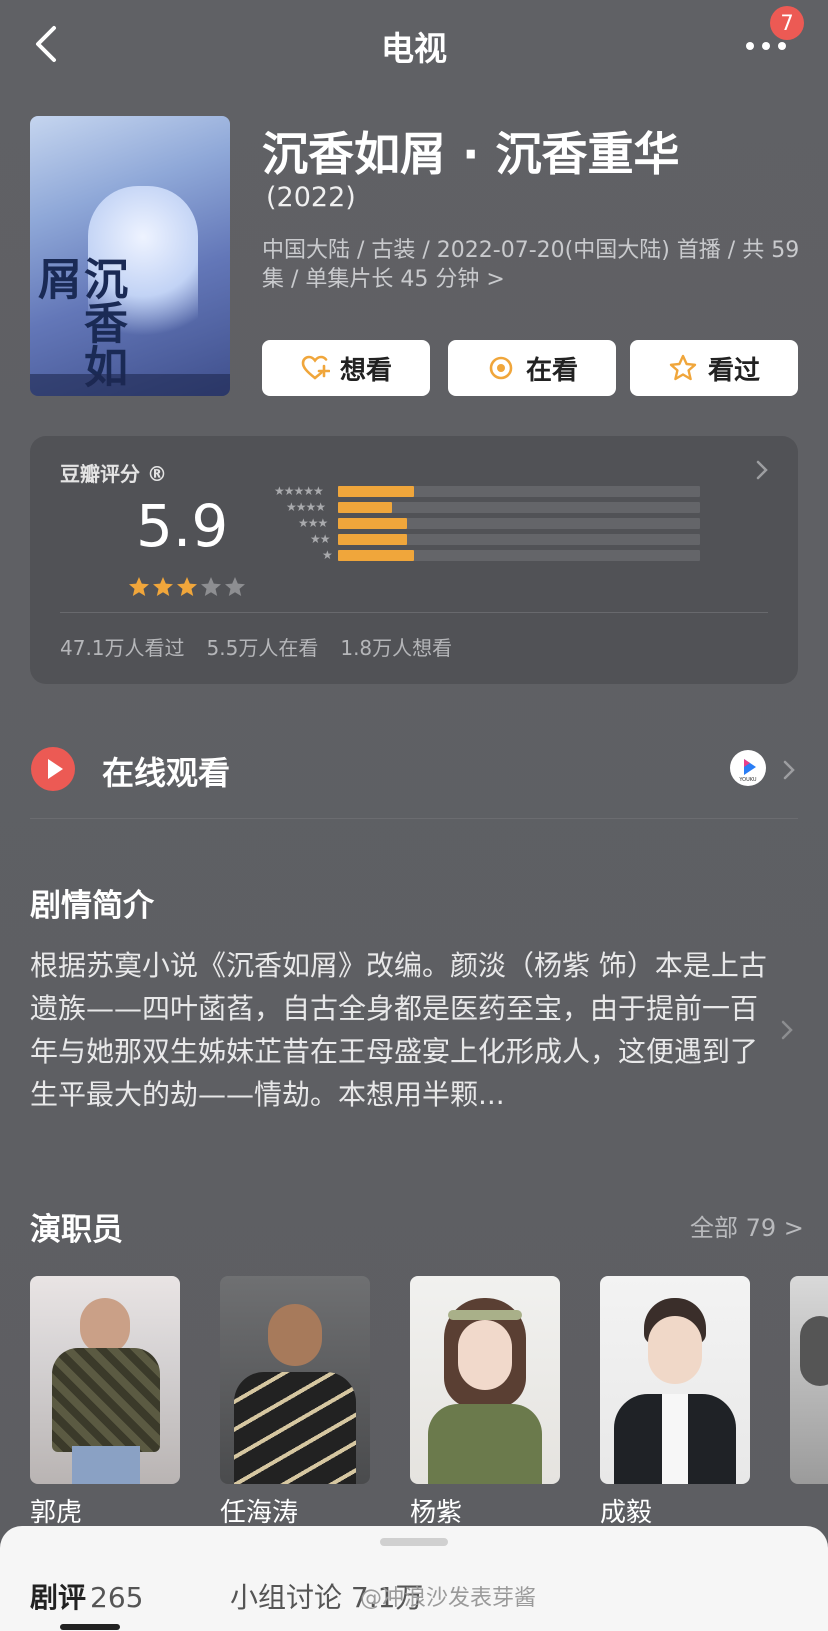 Image resolution: width=828 pixels, height=1631 pixels. Describe the element at coordinates (414, 1578) in the screenshot. I see `bottom-sheet: 剧评 265 小组讨论 7.1万 @冲浪沙发表芽酱` at that location.